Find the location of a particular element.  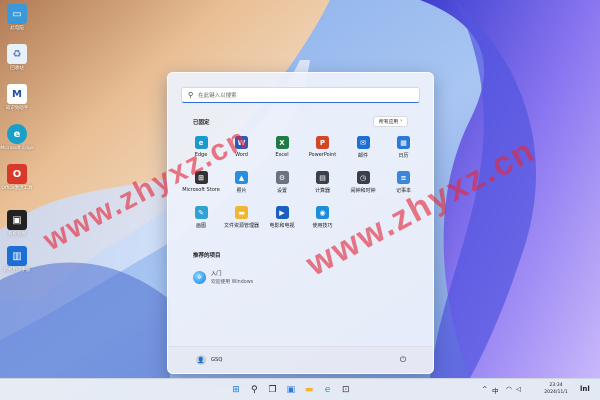

mail-icon: ✉ is located at coordinates (363, 142).